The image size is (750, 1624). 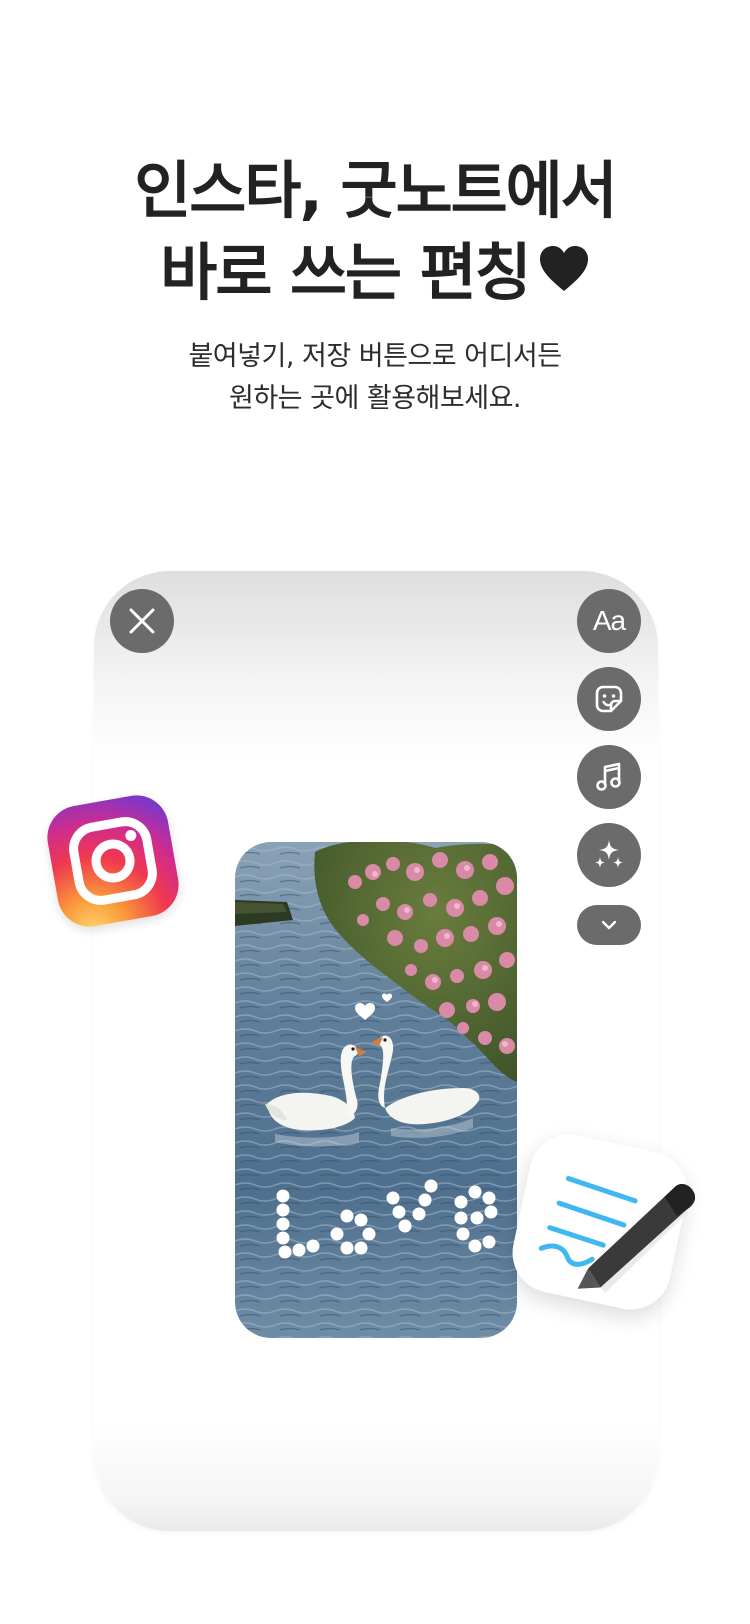 I want to click on effects-tool-button, so click(x=609, y=855).